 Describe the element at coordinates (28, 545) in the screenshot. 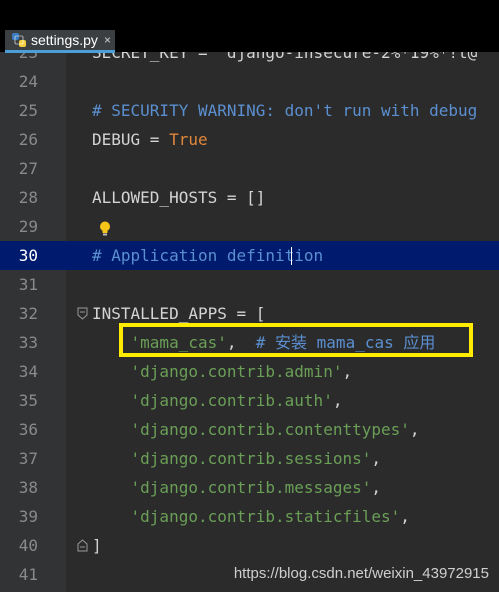

I see `line-number: 40` at that location.